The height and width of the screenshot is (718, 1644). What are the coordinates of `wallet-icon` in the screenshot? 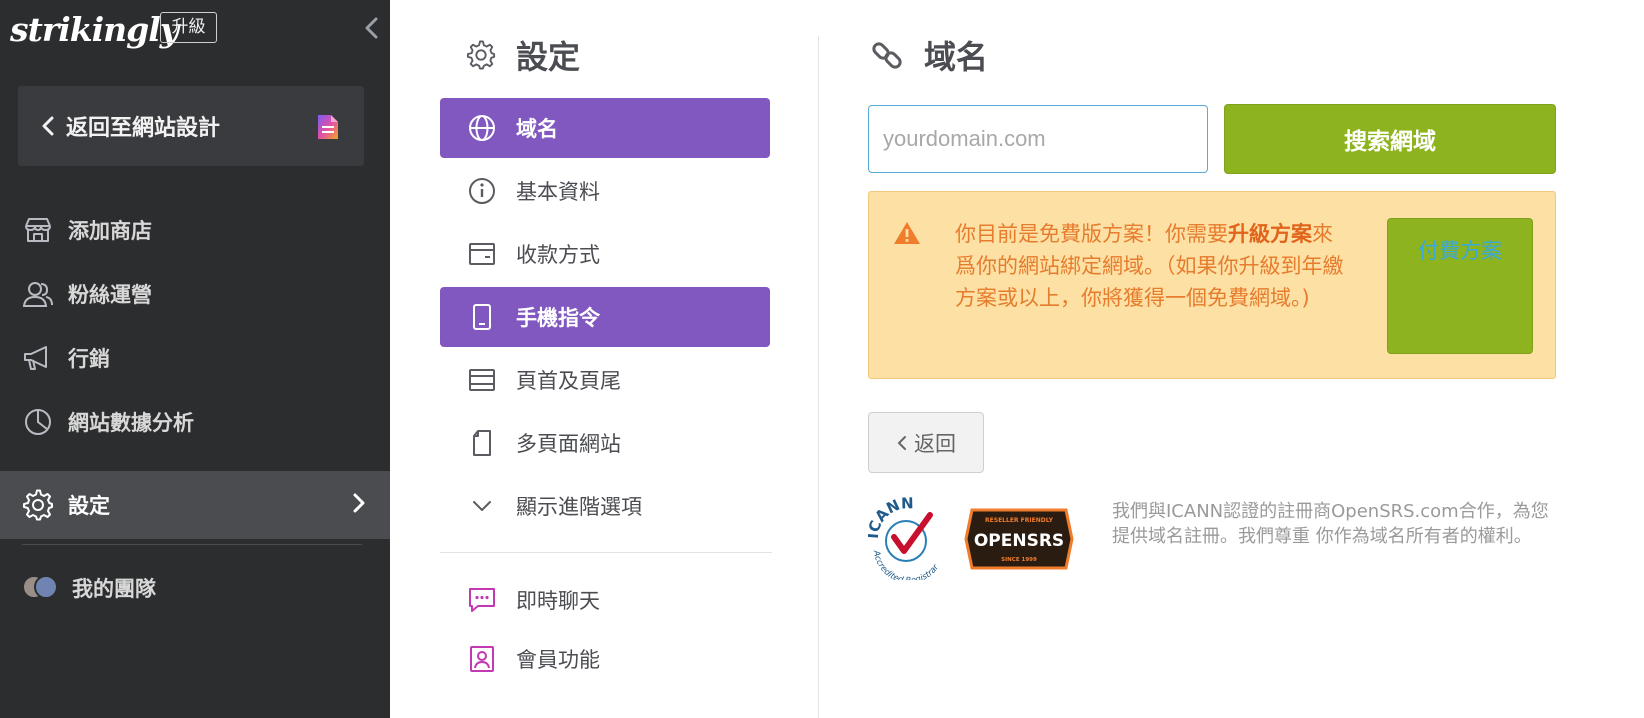 It's located at (482, 254).